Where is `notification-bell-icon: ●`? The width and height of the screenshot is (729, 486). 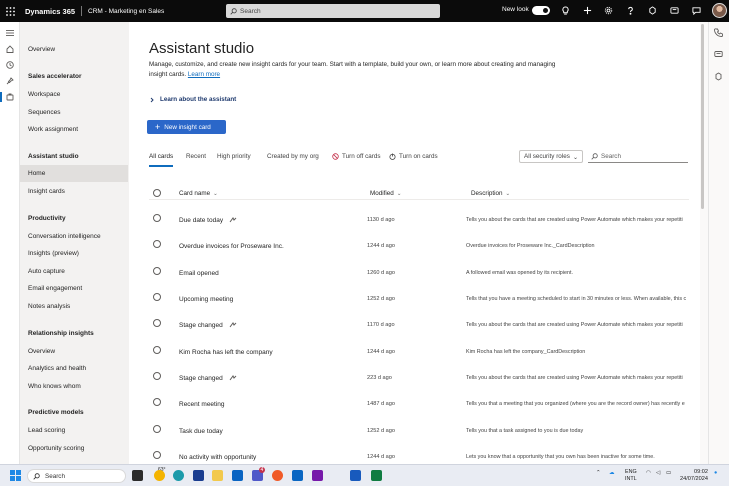 notification-bell-icon: ● is located at coordinates (715, 473).